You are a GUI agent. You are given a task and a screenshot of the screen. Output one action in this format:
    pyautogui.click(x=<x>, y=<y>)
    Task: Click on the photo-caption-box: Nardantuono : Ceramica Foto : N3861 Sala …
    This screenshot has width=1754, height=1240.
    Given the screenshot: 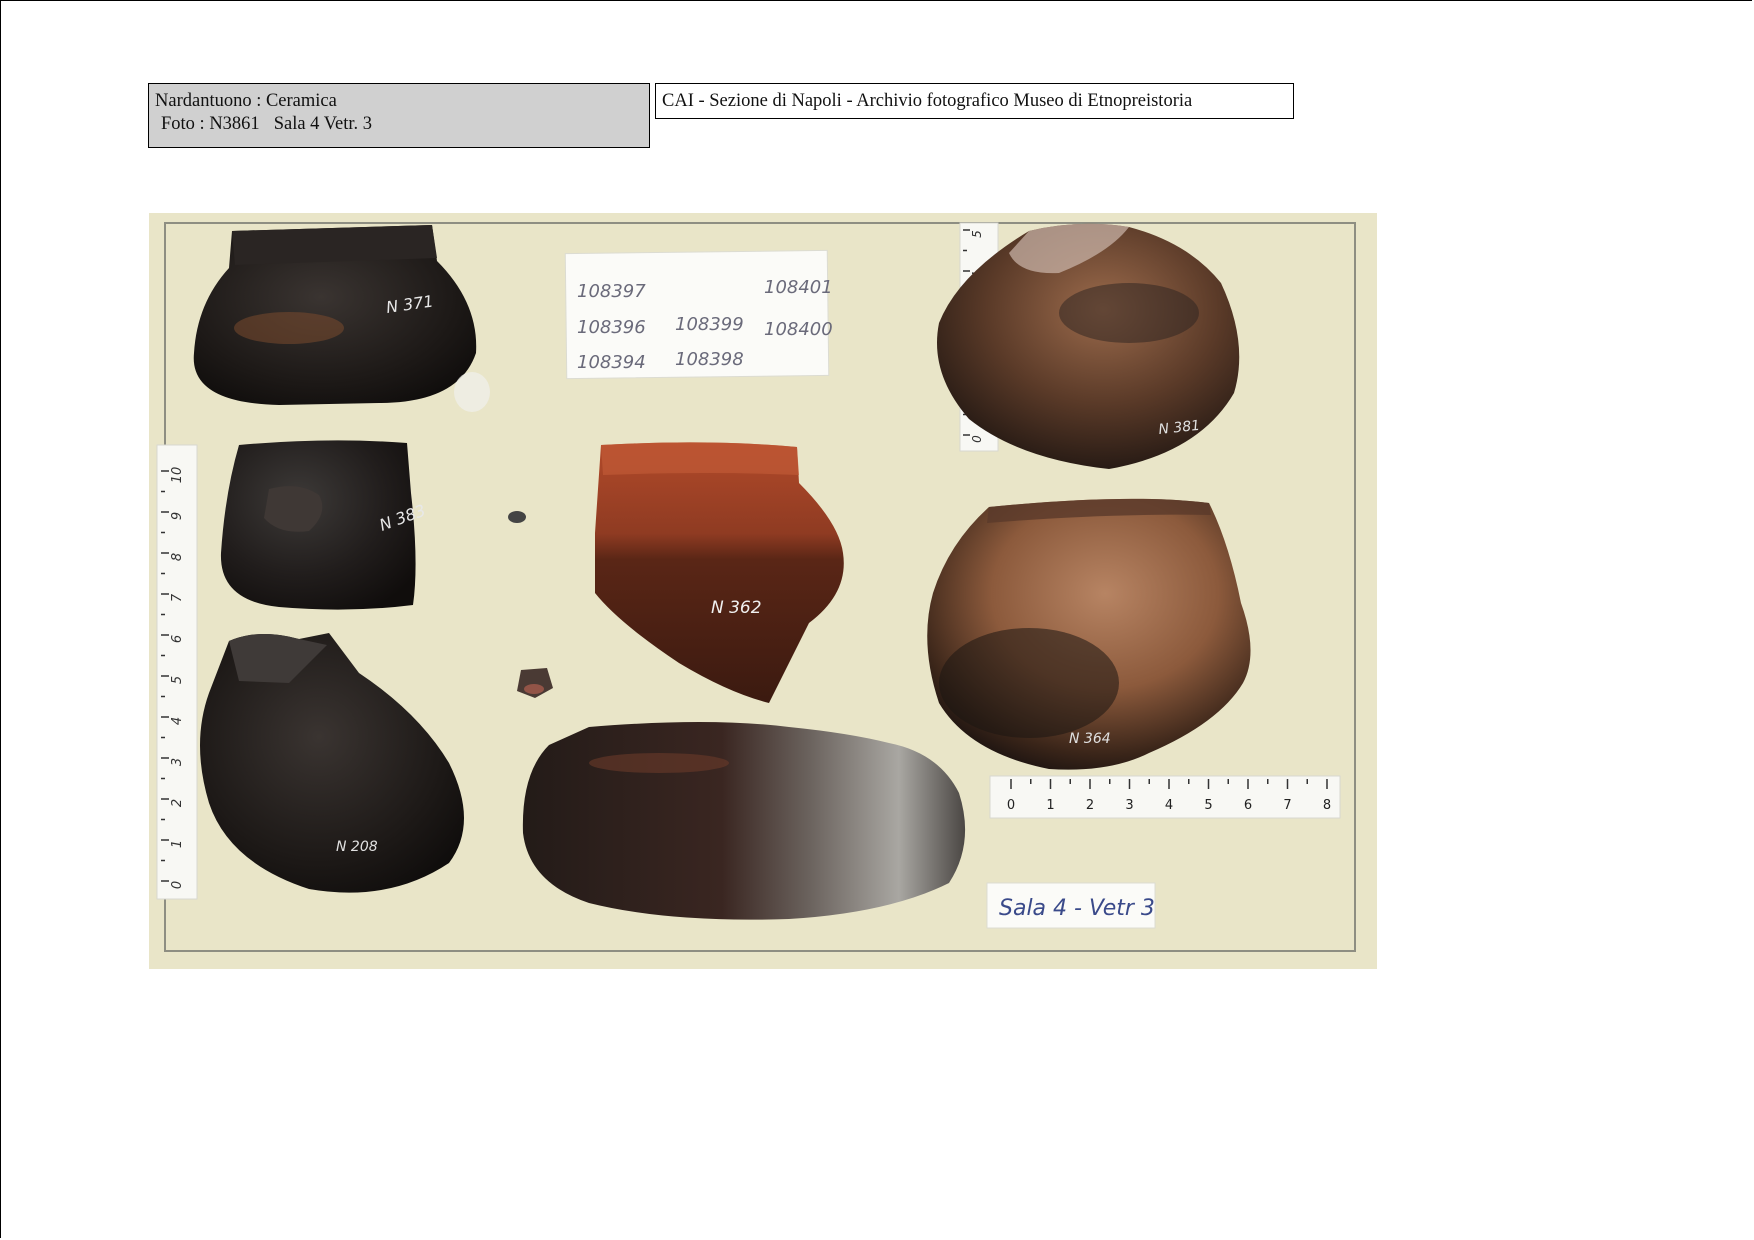 What is the action you would take?
    pyautogui.click(x=399, y=115)
    